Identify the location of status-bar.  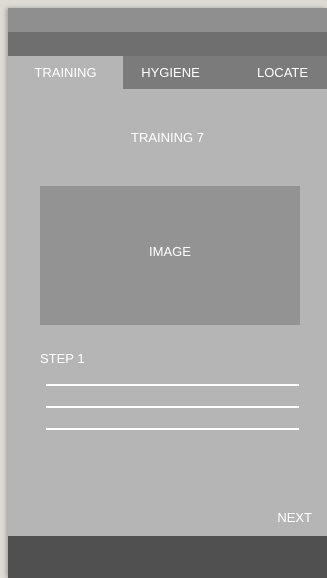
(167, 20).